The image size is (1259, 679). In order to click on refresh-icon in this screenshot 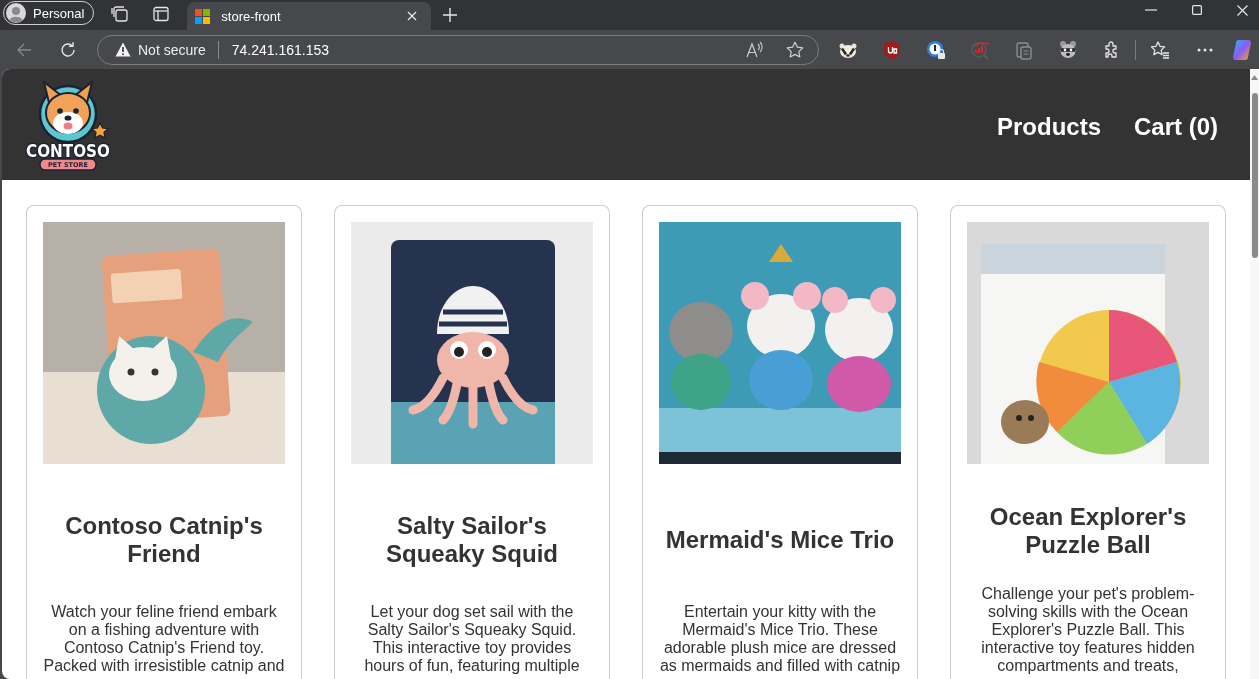, I will do `click(68, 49)`.